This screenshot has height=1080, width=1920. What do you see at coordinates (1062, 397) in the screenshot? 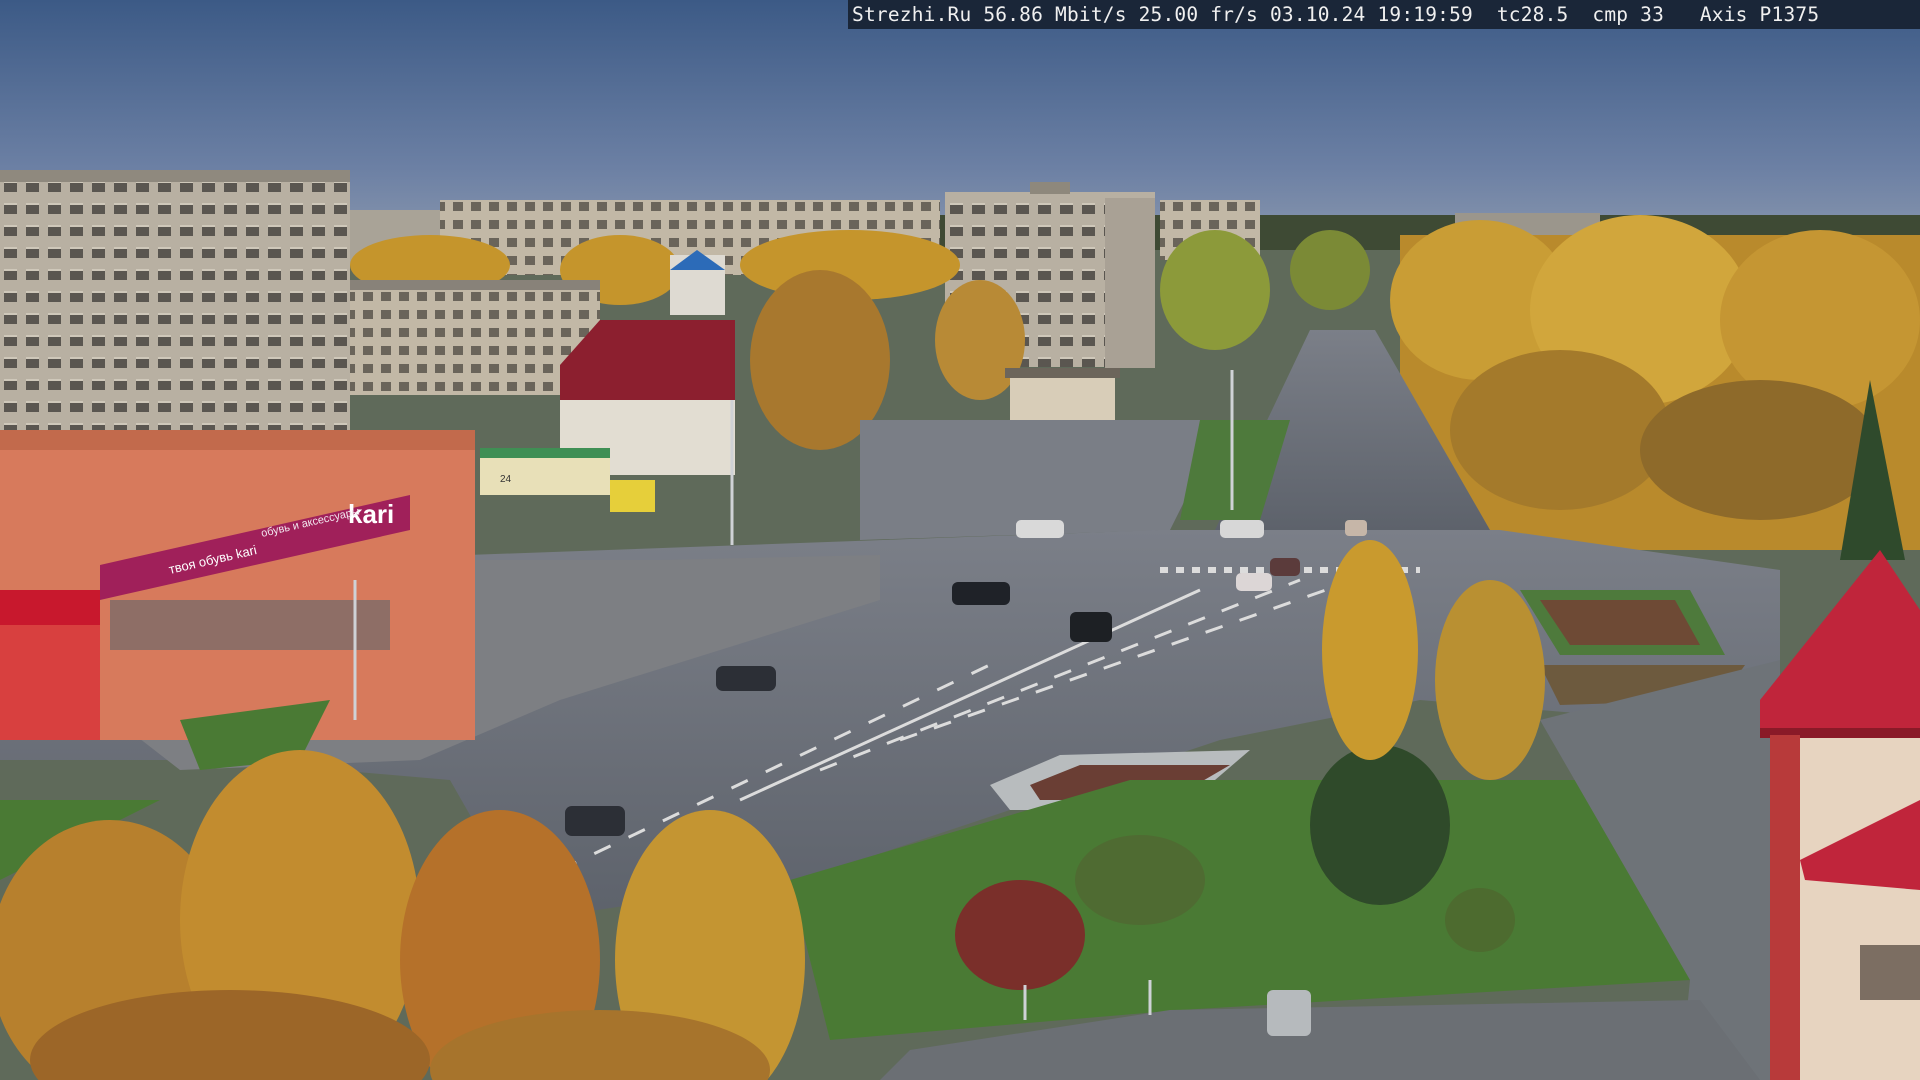
I see `central-small-building` at bounding box center [1062, 397].